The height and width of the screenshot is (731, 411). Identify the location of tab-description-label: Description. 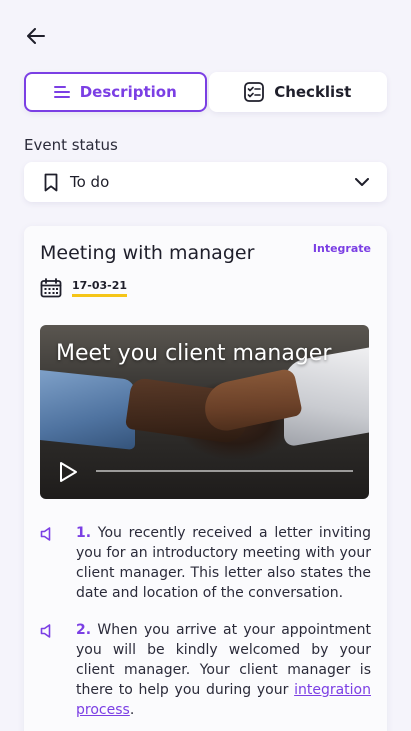
(128, 92).